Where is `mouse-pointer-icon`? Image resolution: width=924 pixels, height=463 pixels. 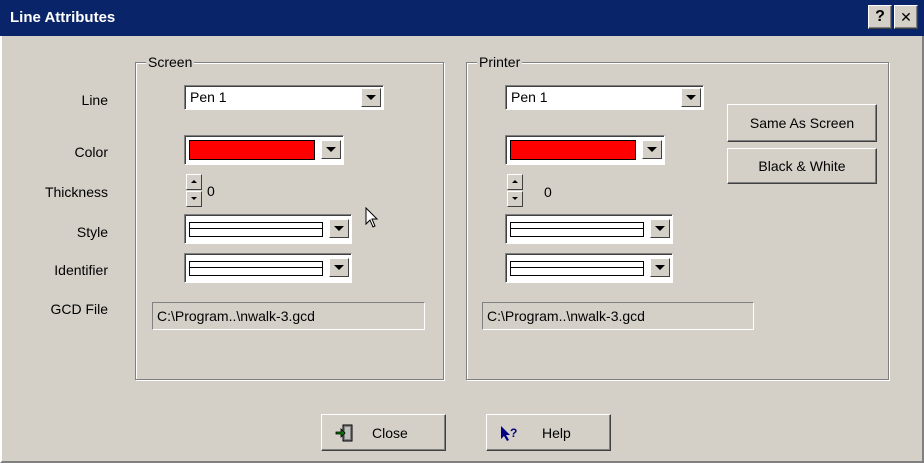
mouse-pointer-icon is located at coordinates (372, 217).